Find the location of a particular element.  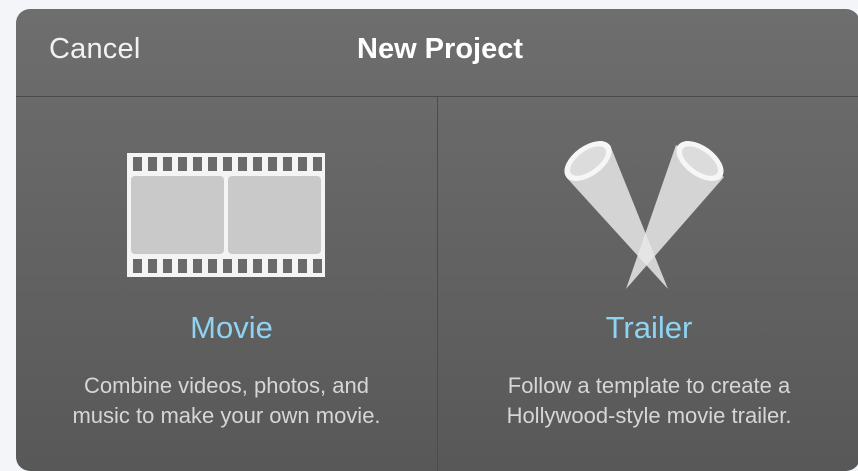

trailer-description-line: Hollywood-style movie trailer. is located at coordinates (649, 415).